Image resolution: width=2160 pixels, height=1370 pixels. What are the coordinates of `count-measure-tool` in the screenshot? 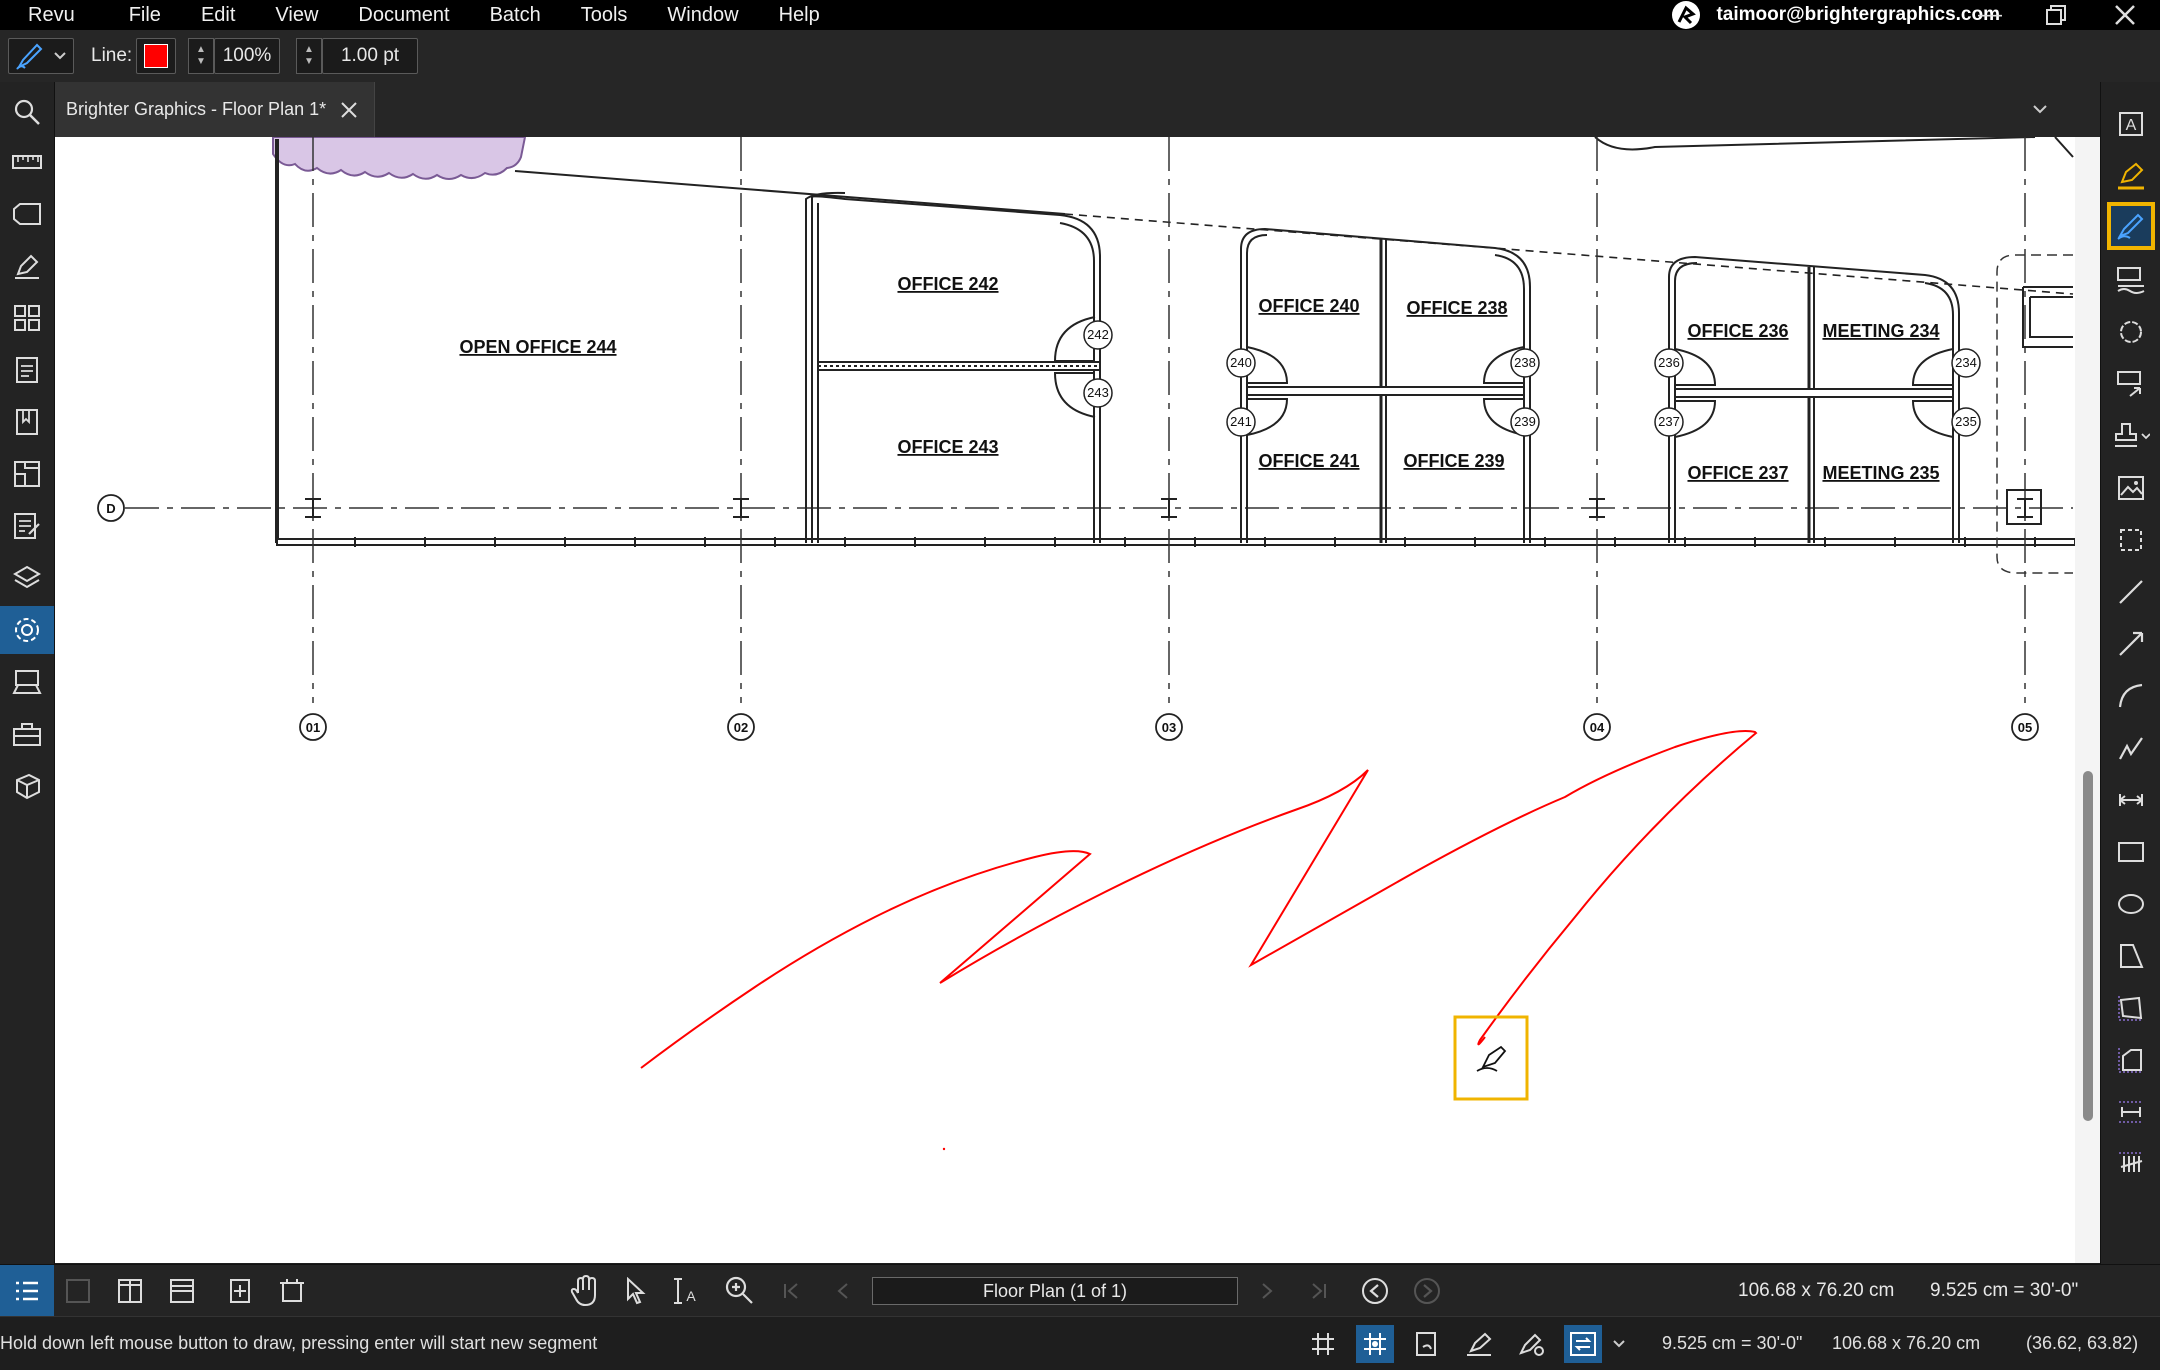 It's located at (2131, 1164).